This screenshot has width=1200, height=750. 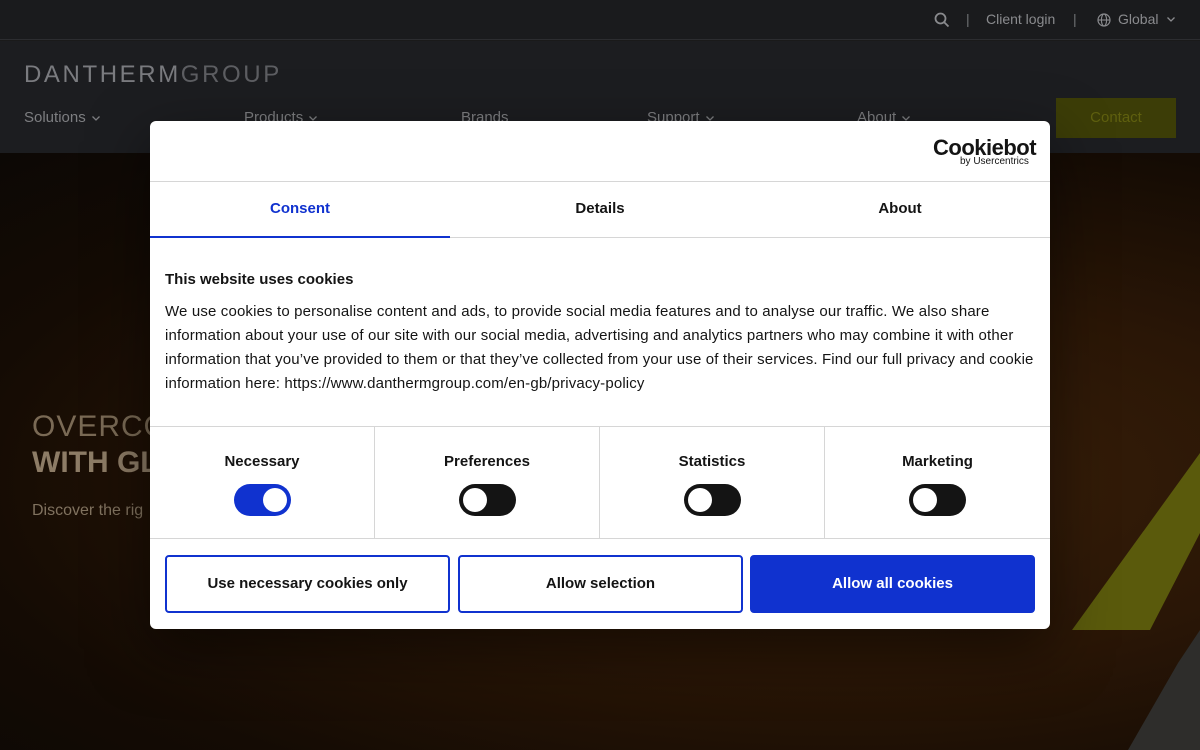 I want to click on category-label: Necessary, so click(x=262, y=461).